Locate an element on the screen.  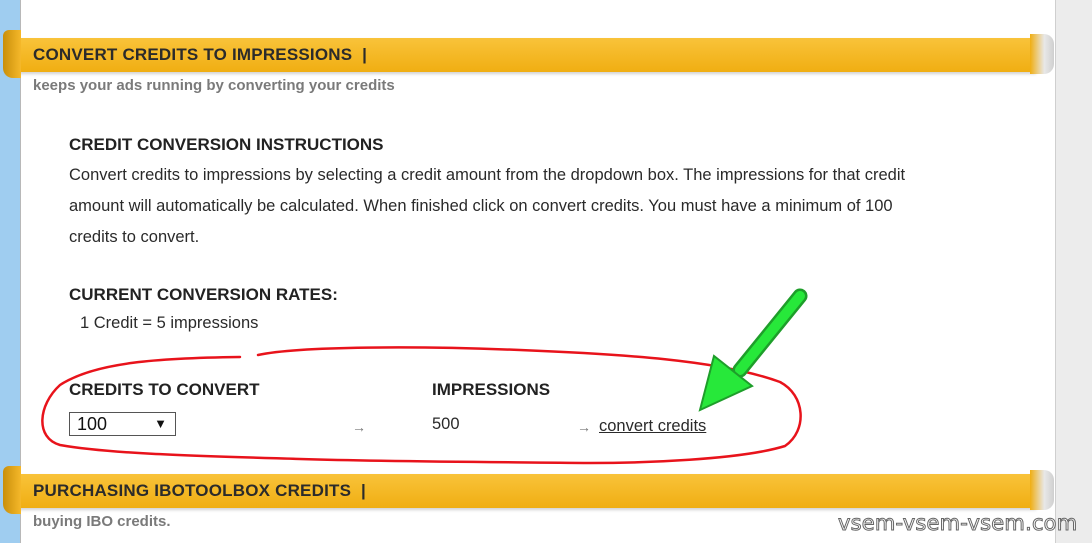
section-title: CONVERT CREDITS TO IMPRESSIONS | is located at coordinates (200, 55).